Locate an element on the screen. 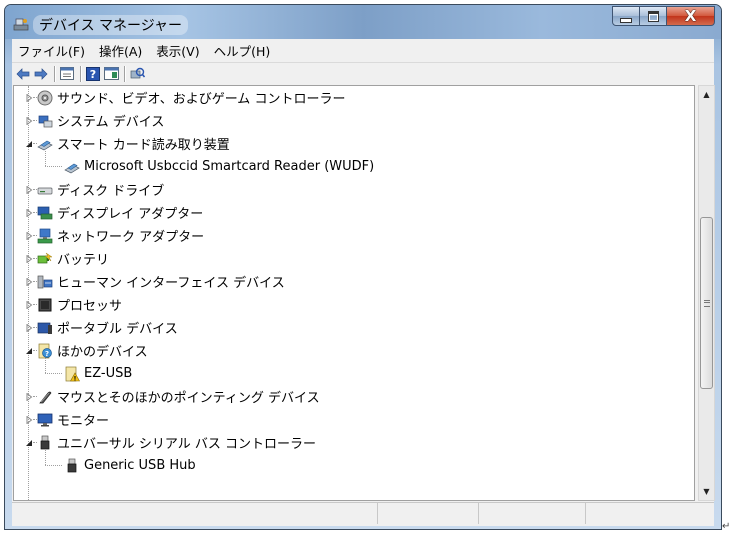  scan-hardware-icon is located at coordinates (137, 74).